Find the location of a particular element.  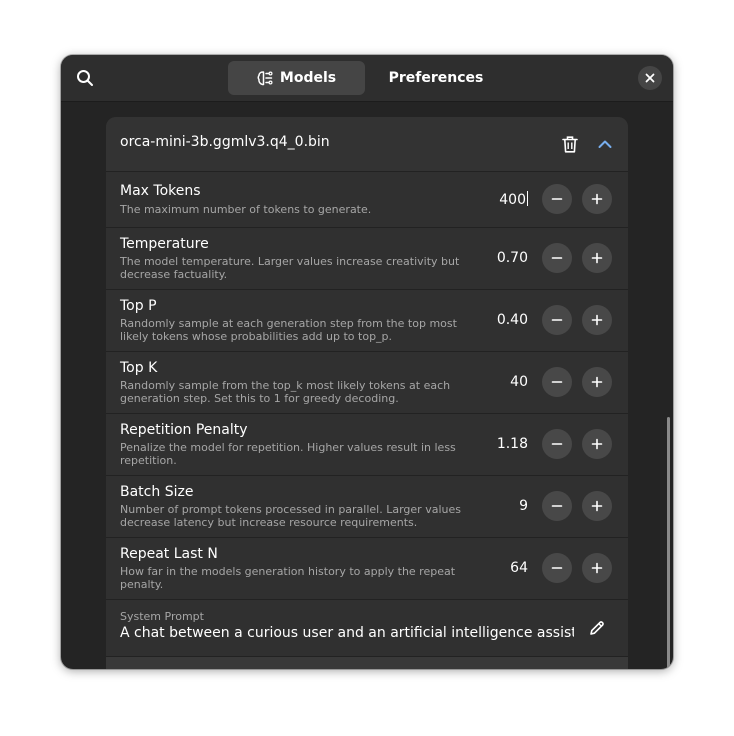

setting-value: 1.18 is located at coordinates (512, 444).